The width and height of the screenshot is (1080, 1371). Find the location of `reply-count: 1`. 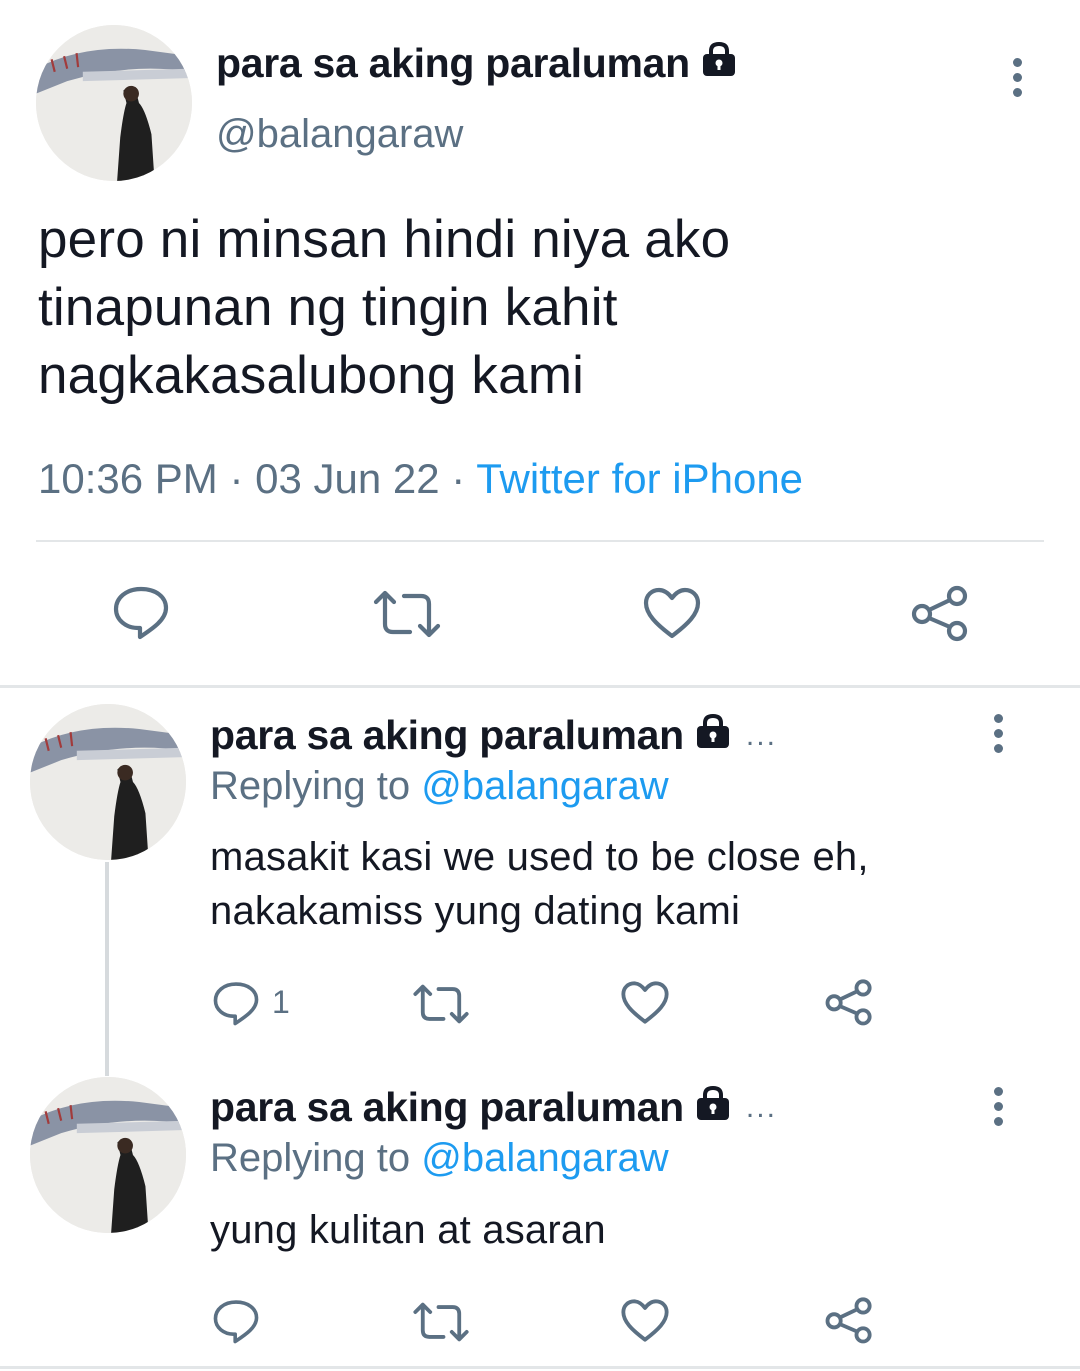

reply-count: 1 is located at coordinates (281, 1002).